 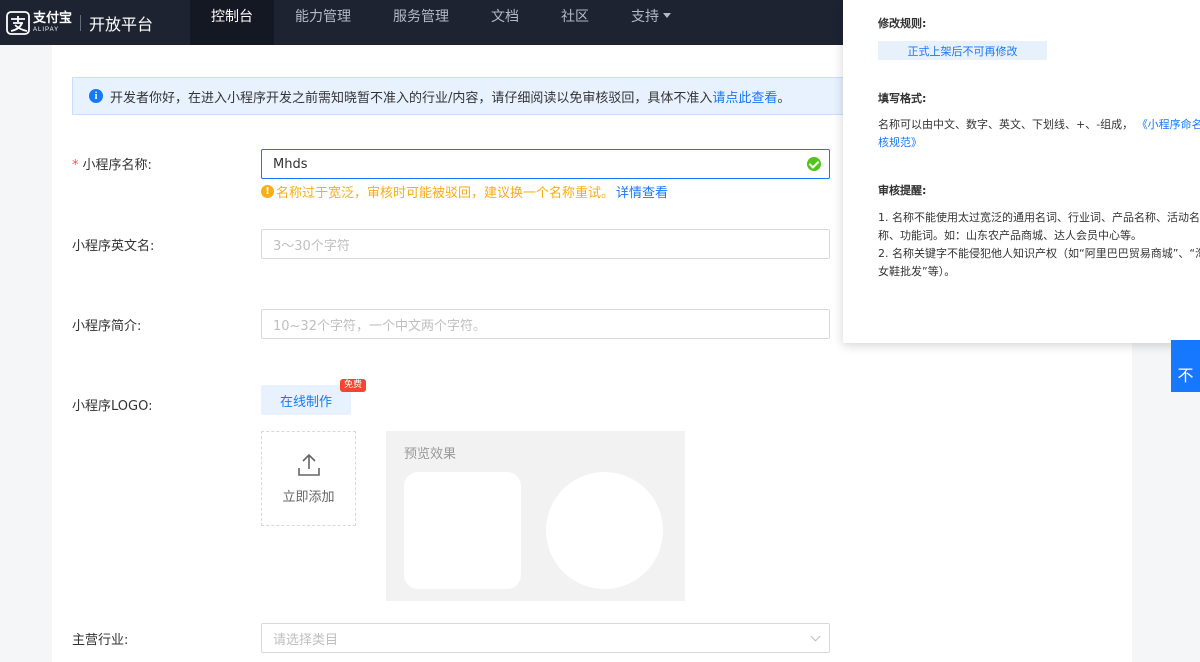 I want to click on intro-label: 小程序简介:, so click(x=107, y=326).